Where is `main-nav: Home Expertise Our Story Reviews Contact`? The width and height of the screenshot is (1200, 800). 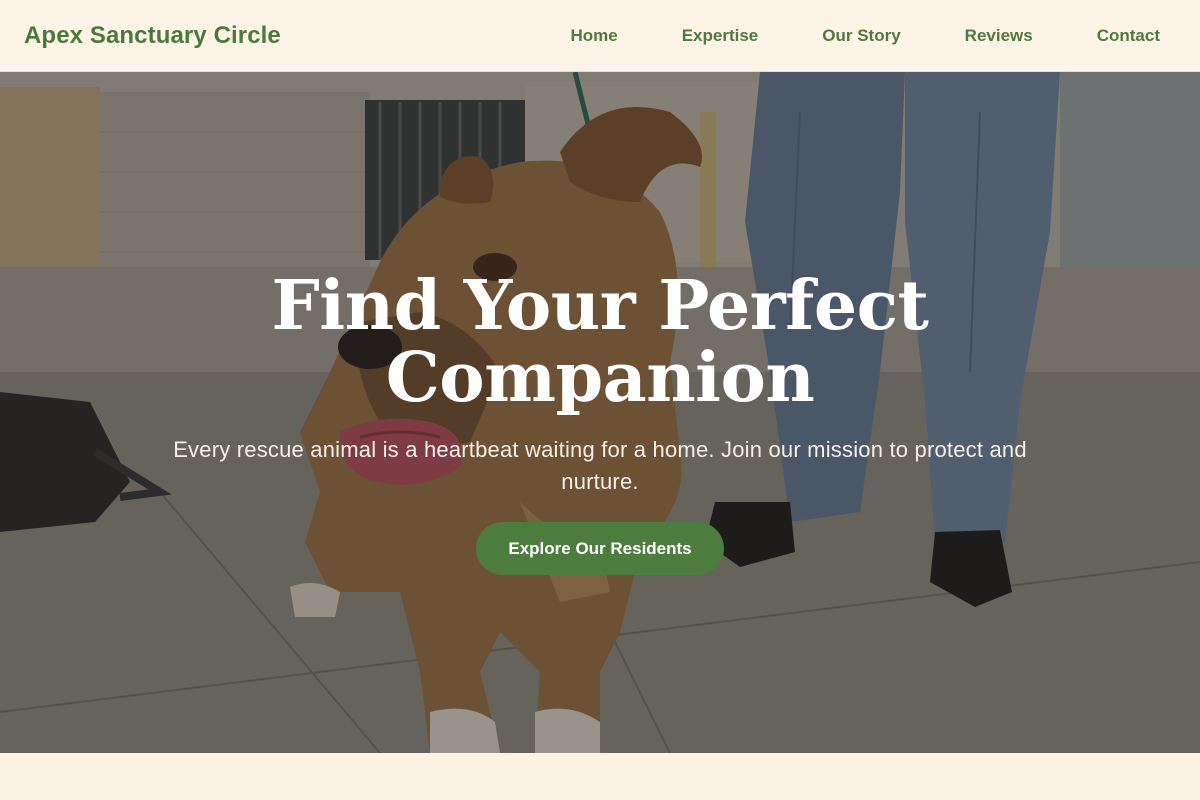
main-nav: Home Expertise Our Story Reviews Contact is located at coordinates (865, 36).